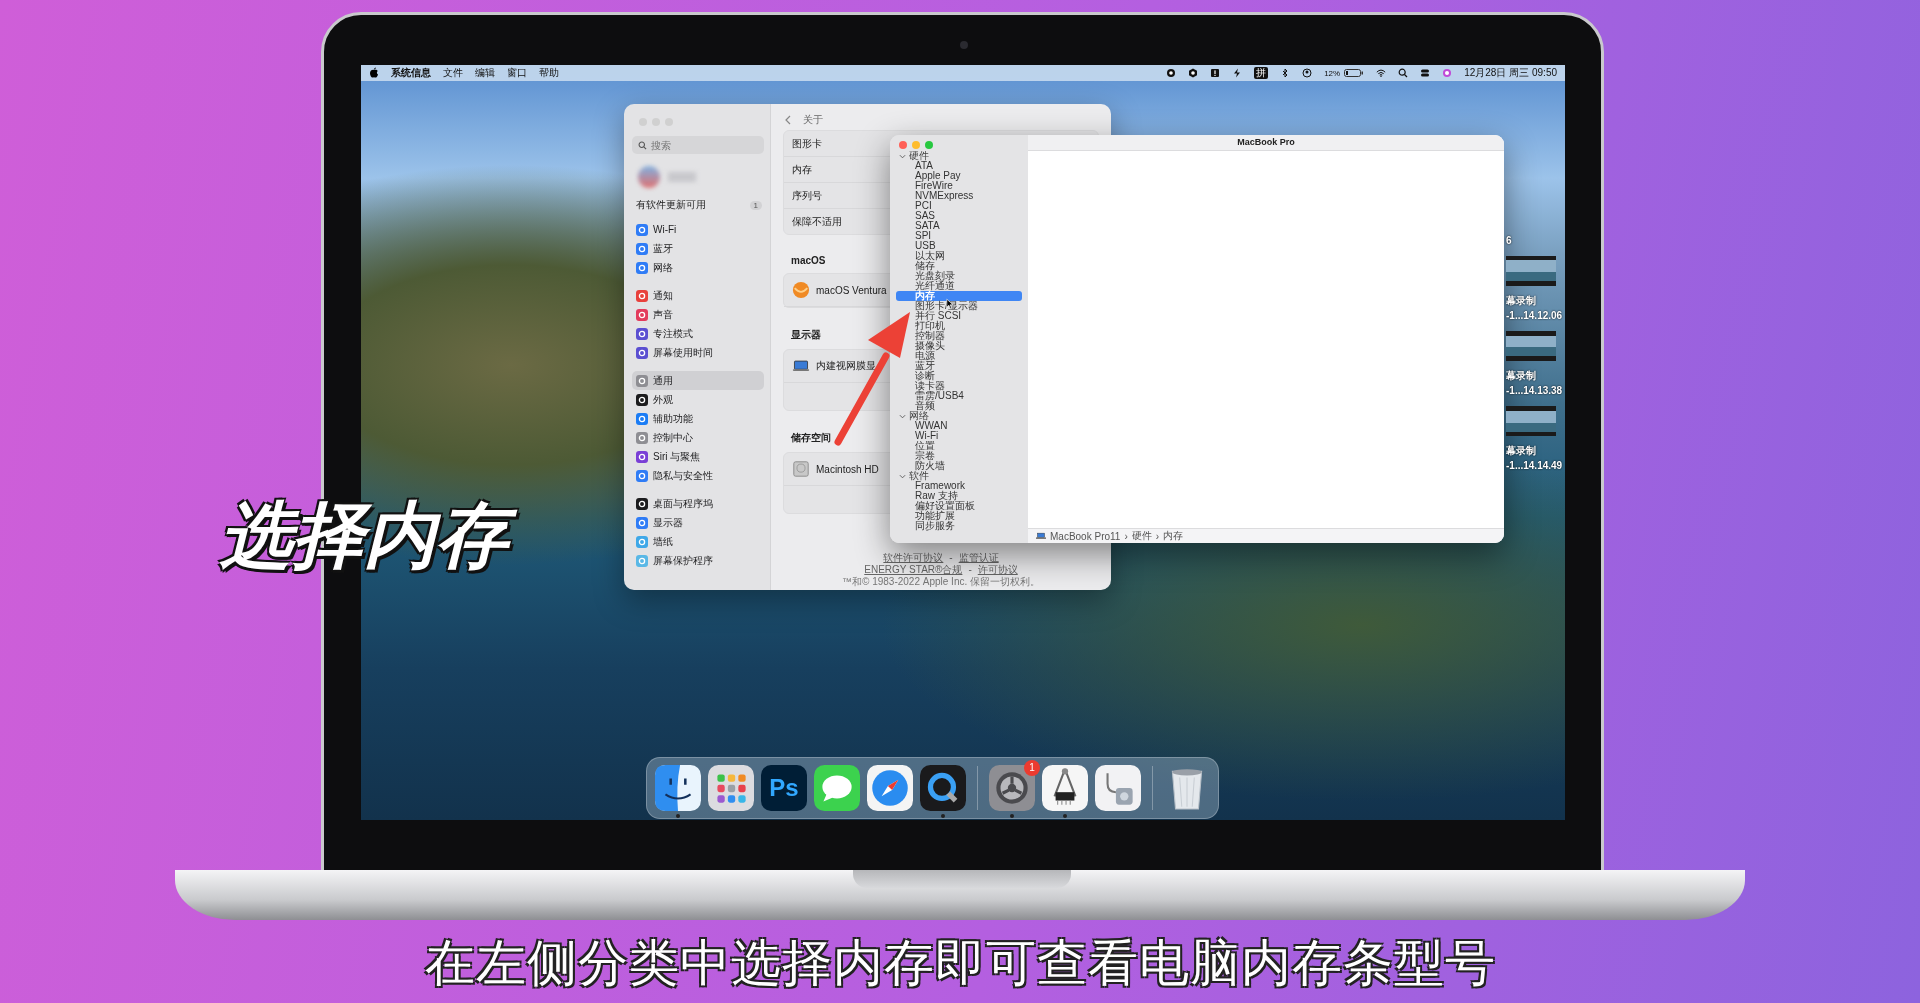 This screenshot has height=1003, width=1920. What do you see at coordinates (930, 466) in the screenshot?
I see `tree-item: 防火墙` at bounding box center [930, 466].